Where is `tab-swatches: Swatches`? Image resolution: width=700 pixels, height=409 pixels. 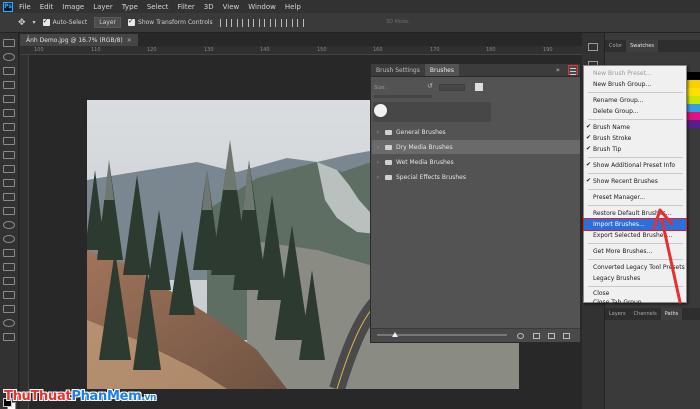
tab-swatches: Swatches is located at coordinates (642, 46).